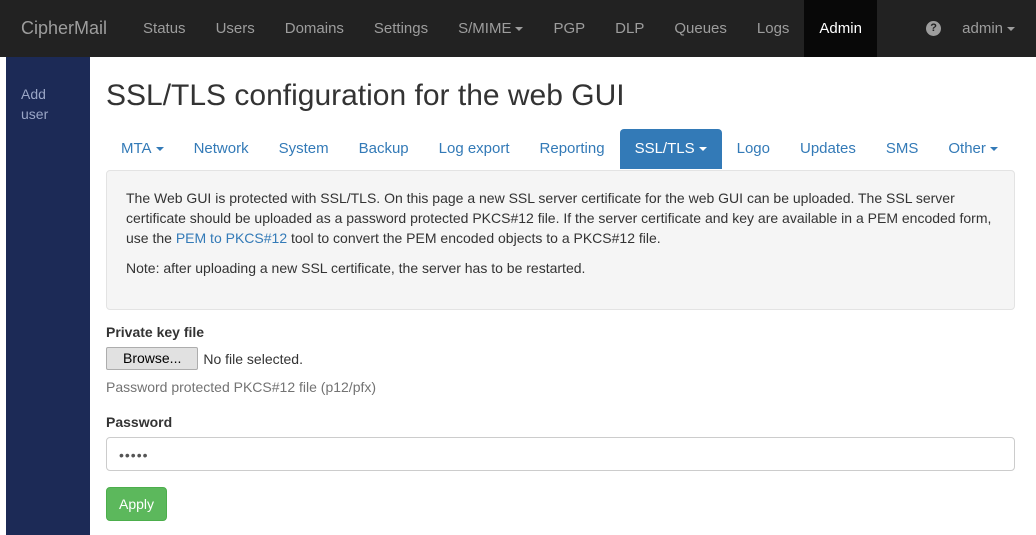 This screenshot has height=535, width=1036. I want to click on tab-sms: SMS, so click(902, 149).